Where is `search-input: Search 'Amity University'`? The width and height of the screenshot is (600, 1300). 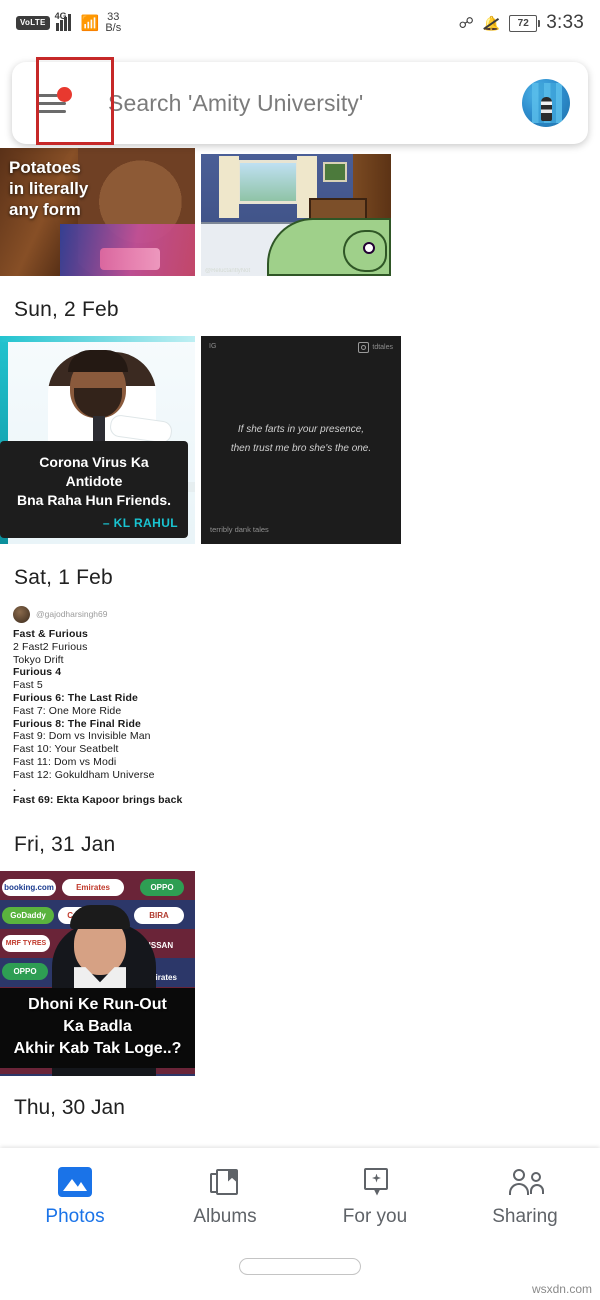 search-input: Search 'Amity University' is located at coordinates (308, 103).